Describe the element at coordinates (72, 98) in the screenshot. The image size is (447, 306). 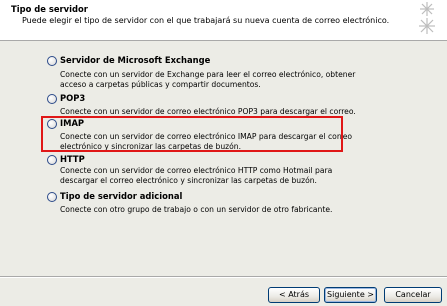
I see `option-pop3-label: POP3` at that location.